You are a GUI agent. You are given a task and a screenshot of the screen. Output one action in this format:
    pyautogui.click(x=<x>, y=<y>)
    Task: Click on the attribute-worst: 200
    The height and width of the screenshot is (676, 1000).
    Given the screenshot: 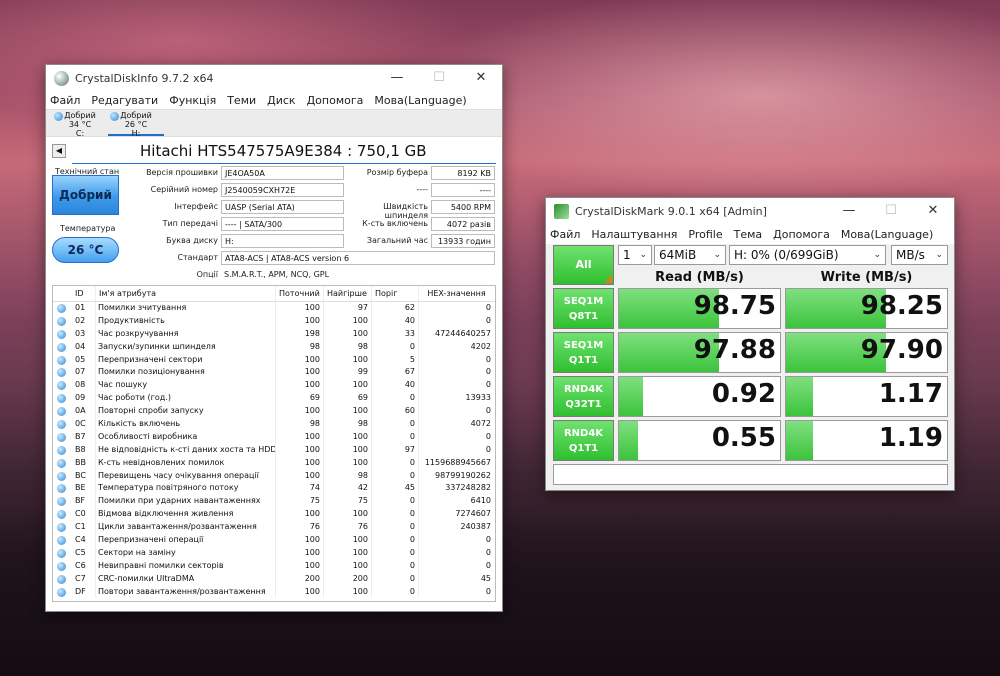 What is the action you would take?
    pyautogui.click(x=347, y=579)
    